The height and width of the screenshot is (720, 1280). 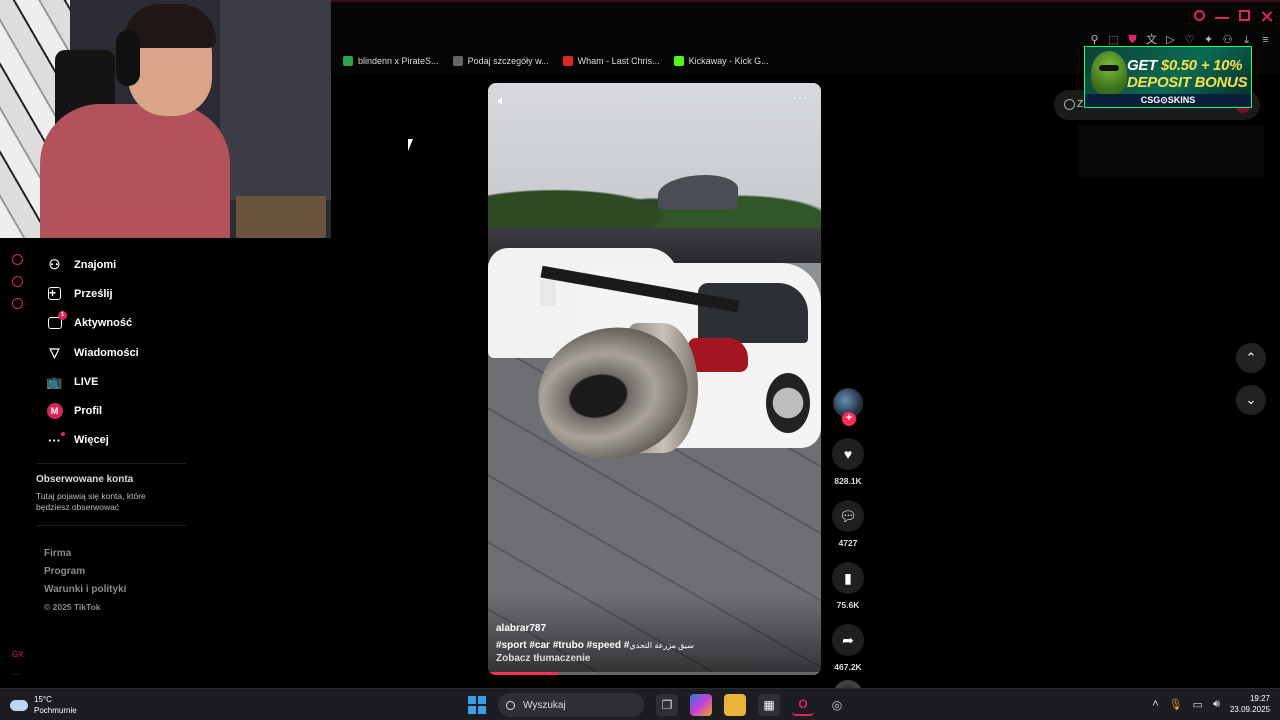 I want to click on footer-link-terms: Warunki i polityki, so click(x=120, y=593).